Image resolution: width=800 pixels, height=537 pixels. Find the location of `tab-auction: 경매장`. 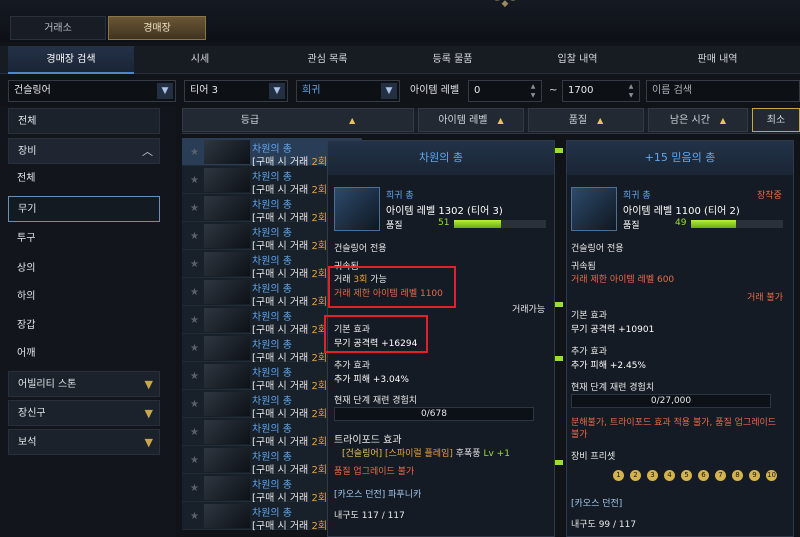

tab-auction: 경매장 is located at coordinates (157, 28).